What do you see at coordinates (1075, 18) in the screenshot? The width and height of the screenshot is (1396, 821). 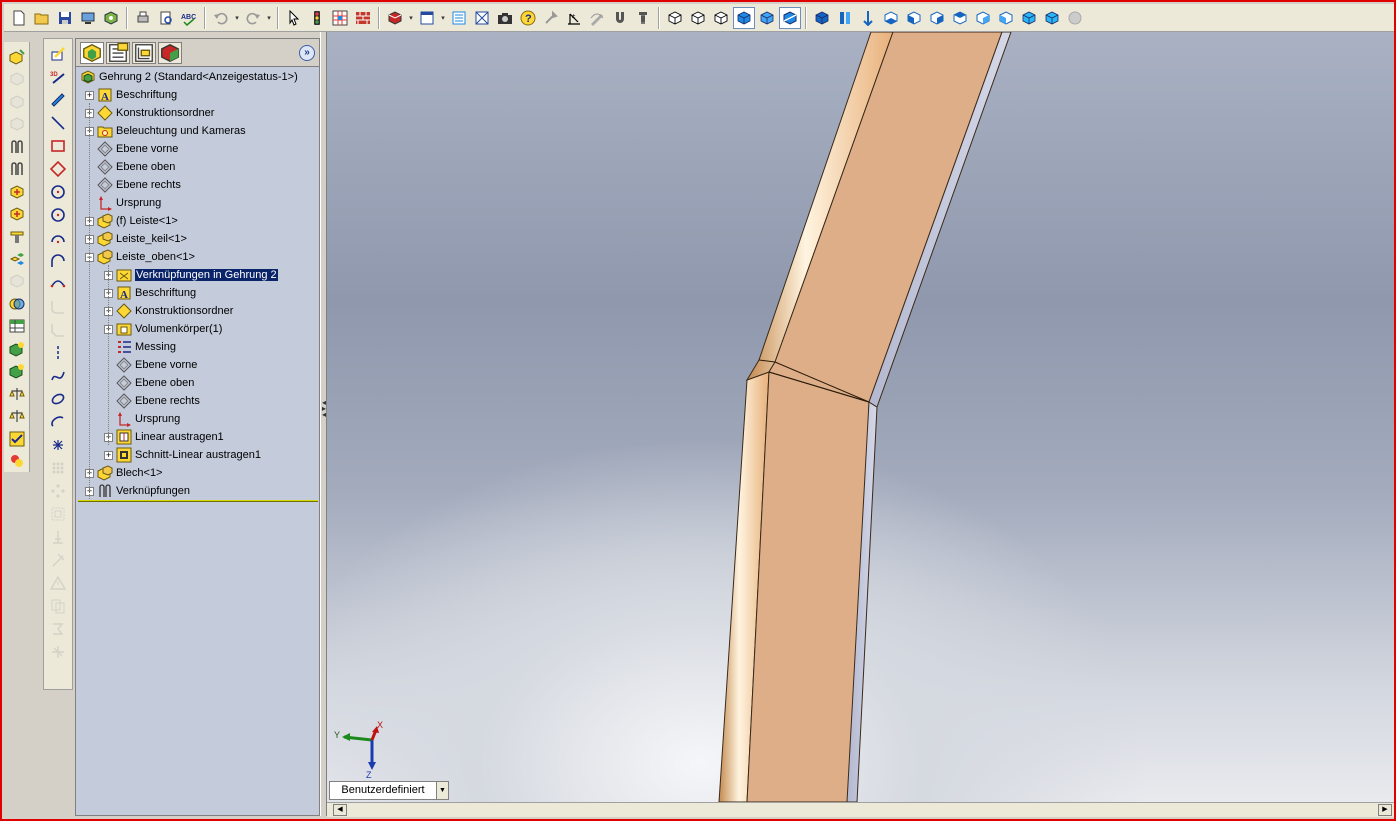 I see `disabled-circle-button` at bounding box center [1075, 18].